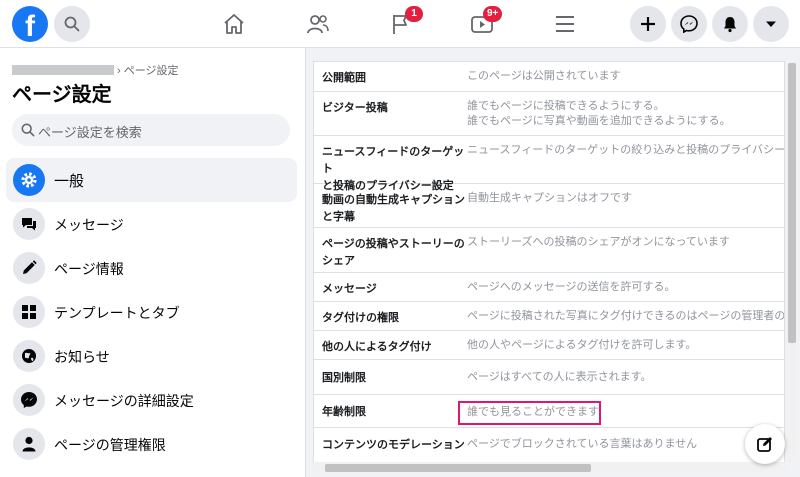 This screenshot has width=800, height=477. Describe the element at coordinates (355, 108) in the screenshot. I see `setting-label: ビジター投稿` at that location.